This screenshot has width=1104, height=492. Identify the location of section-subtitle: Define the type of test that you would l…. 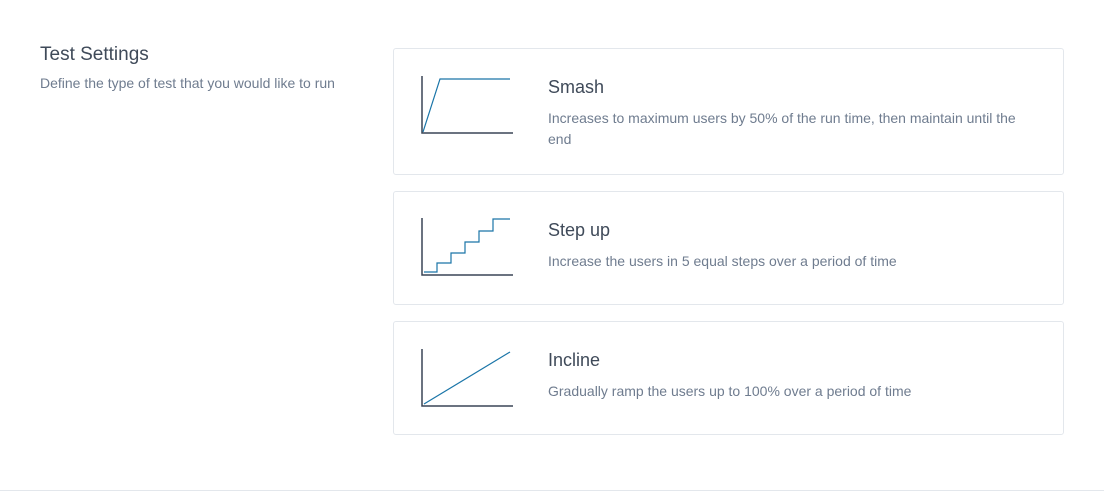
(187, 83).